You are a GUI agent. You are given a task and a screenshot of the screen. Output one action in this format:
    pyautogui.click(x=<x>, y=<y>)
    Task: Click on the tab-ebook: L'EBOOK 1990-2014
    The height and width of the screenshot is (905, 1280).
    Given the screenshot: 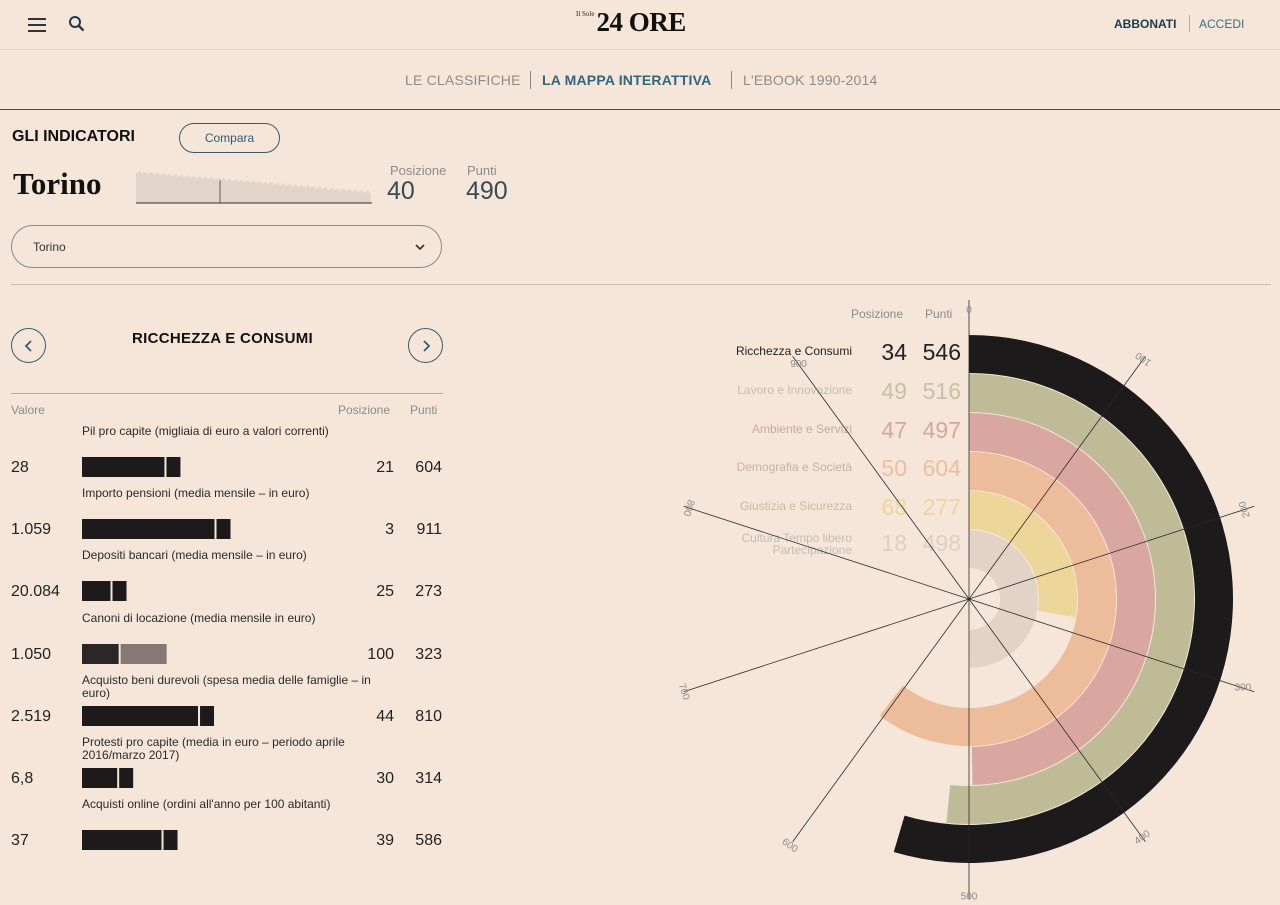 What is the action you would take?
    pyautogui.click(x=810, y=80)
    